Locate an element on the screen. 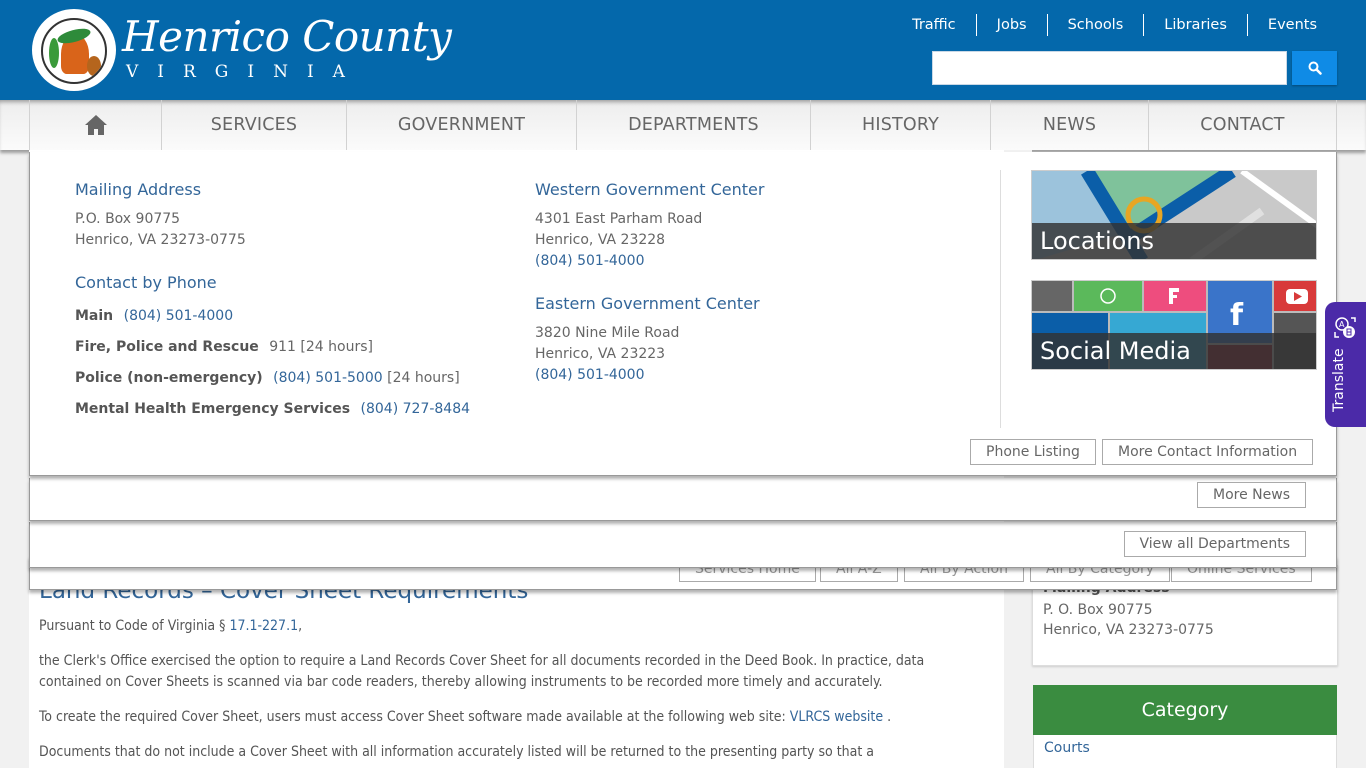  seal-corn-icon is located at coordinates (54, 53).